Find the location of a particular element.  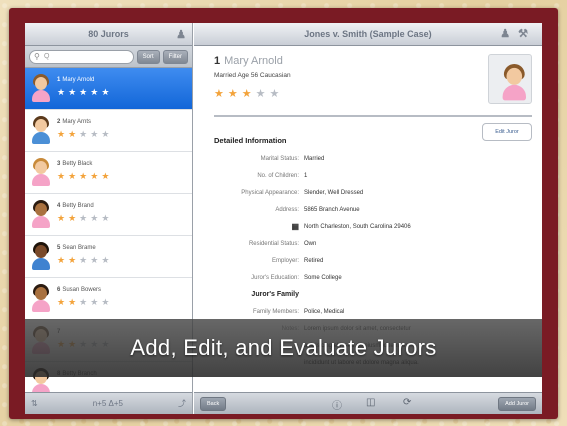

search-placeholder: Q is located at coordinates (47, 56).